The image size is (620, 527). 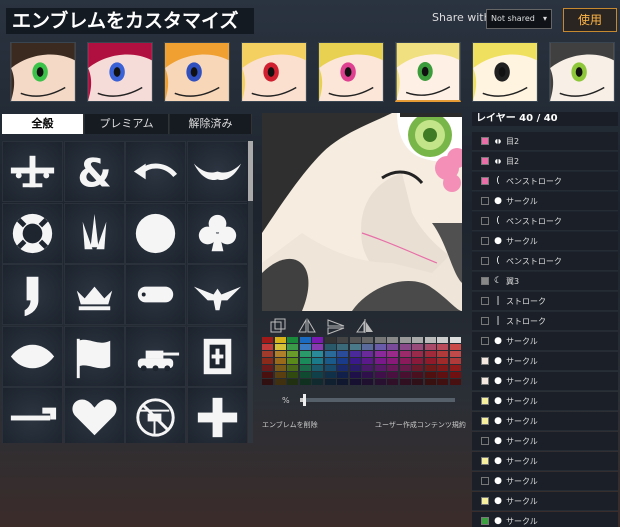 I want to click on layer-row: (ペンストローク, so click(x=545, y=221).